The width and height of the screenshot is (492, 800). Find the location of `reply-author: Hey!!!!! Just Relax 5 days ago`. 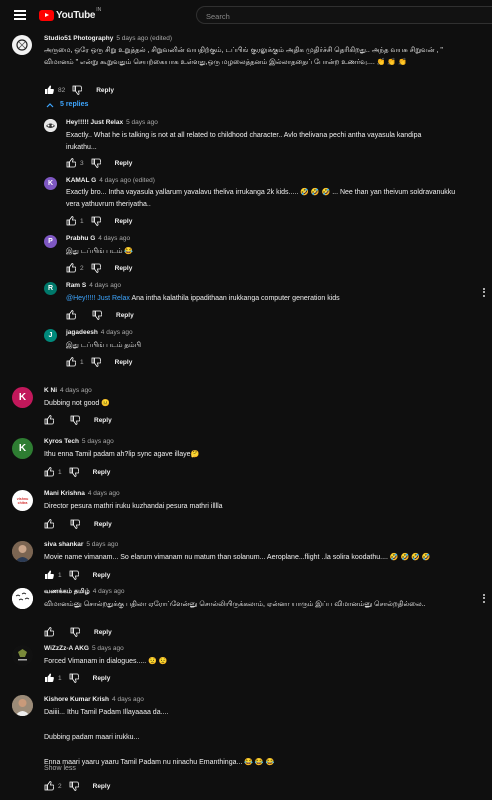

reply-author: Hey!!!!! Just Relax 5 days ago is located at coordinates (112, 122).